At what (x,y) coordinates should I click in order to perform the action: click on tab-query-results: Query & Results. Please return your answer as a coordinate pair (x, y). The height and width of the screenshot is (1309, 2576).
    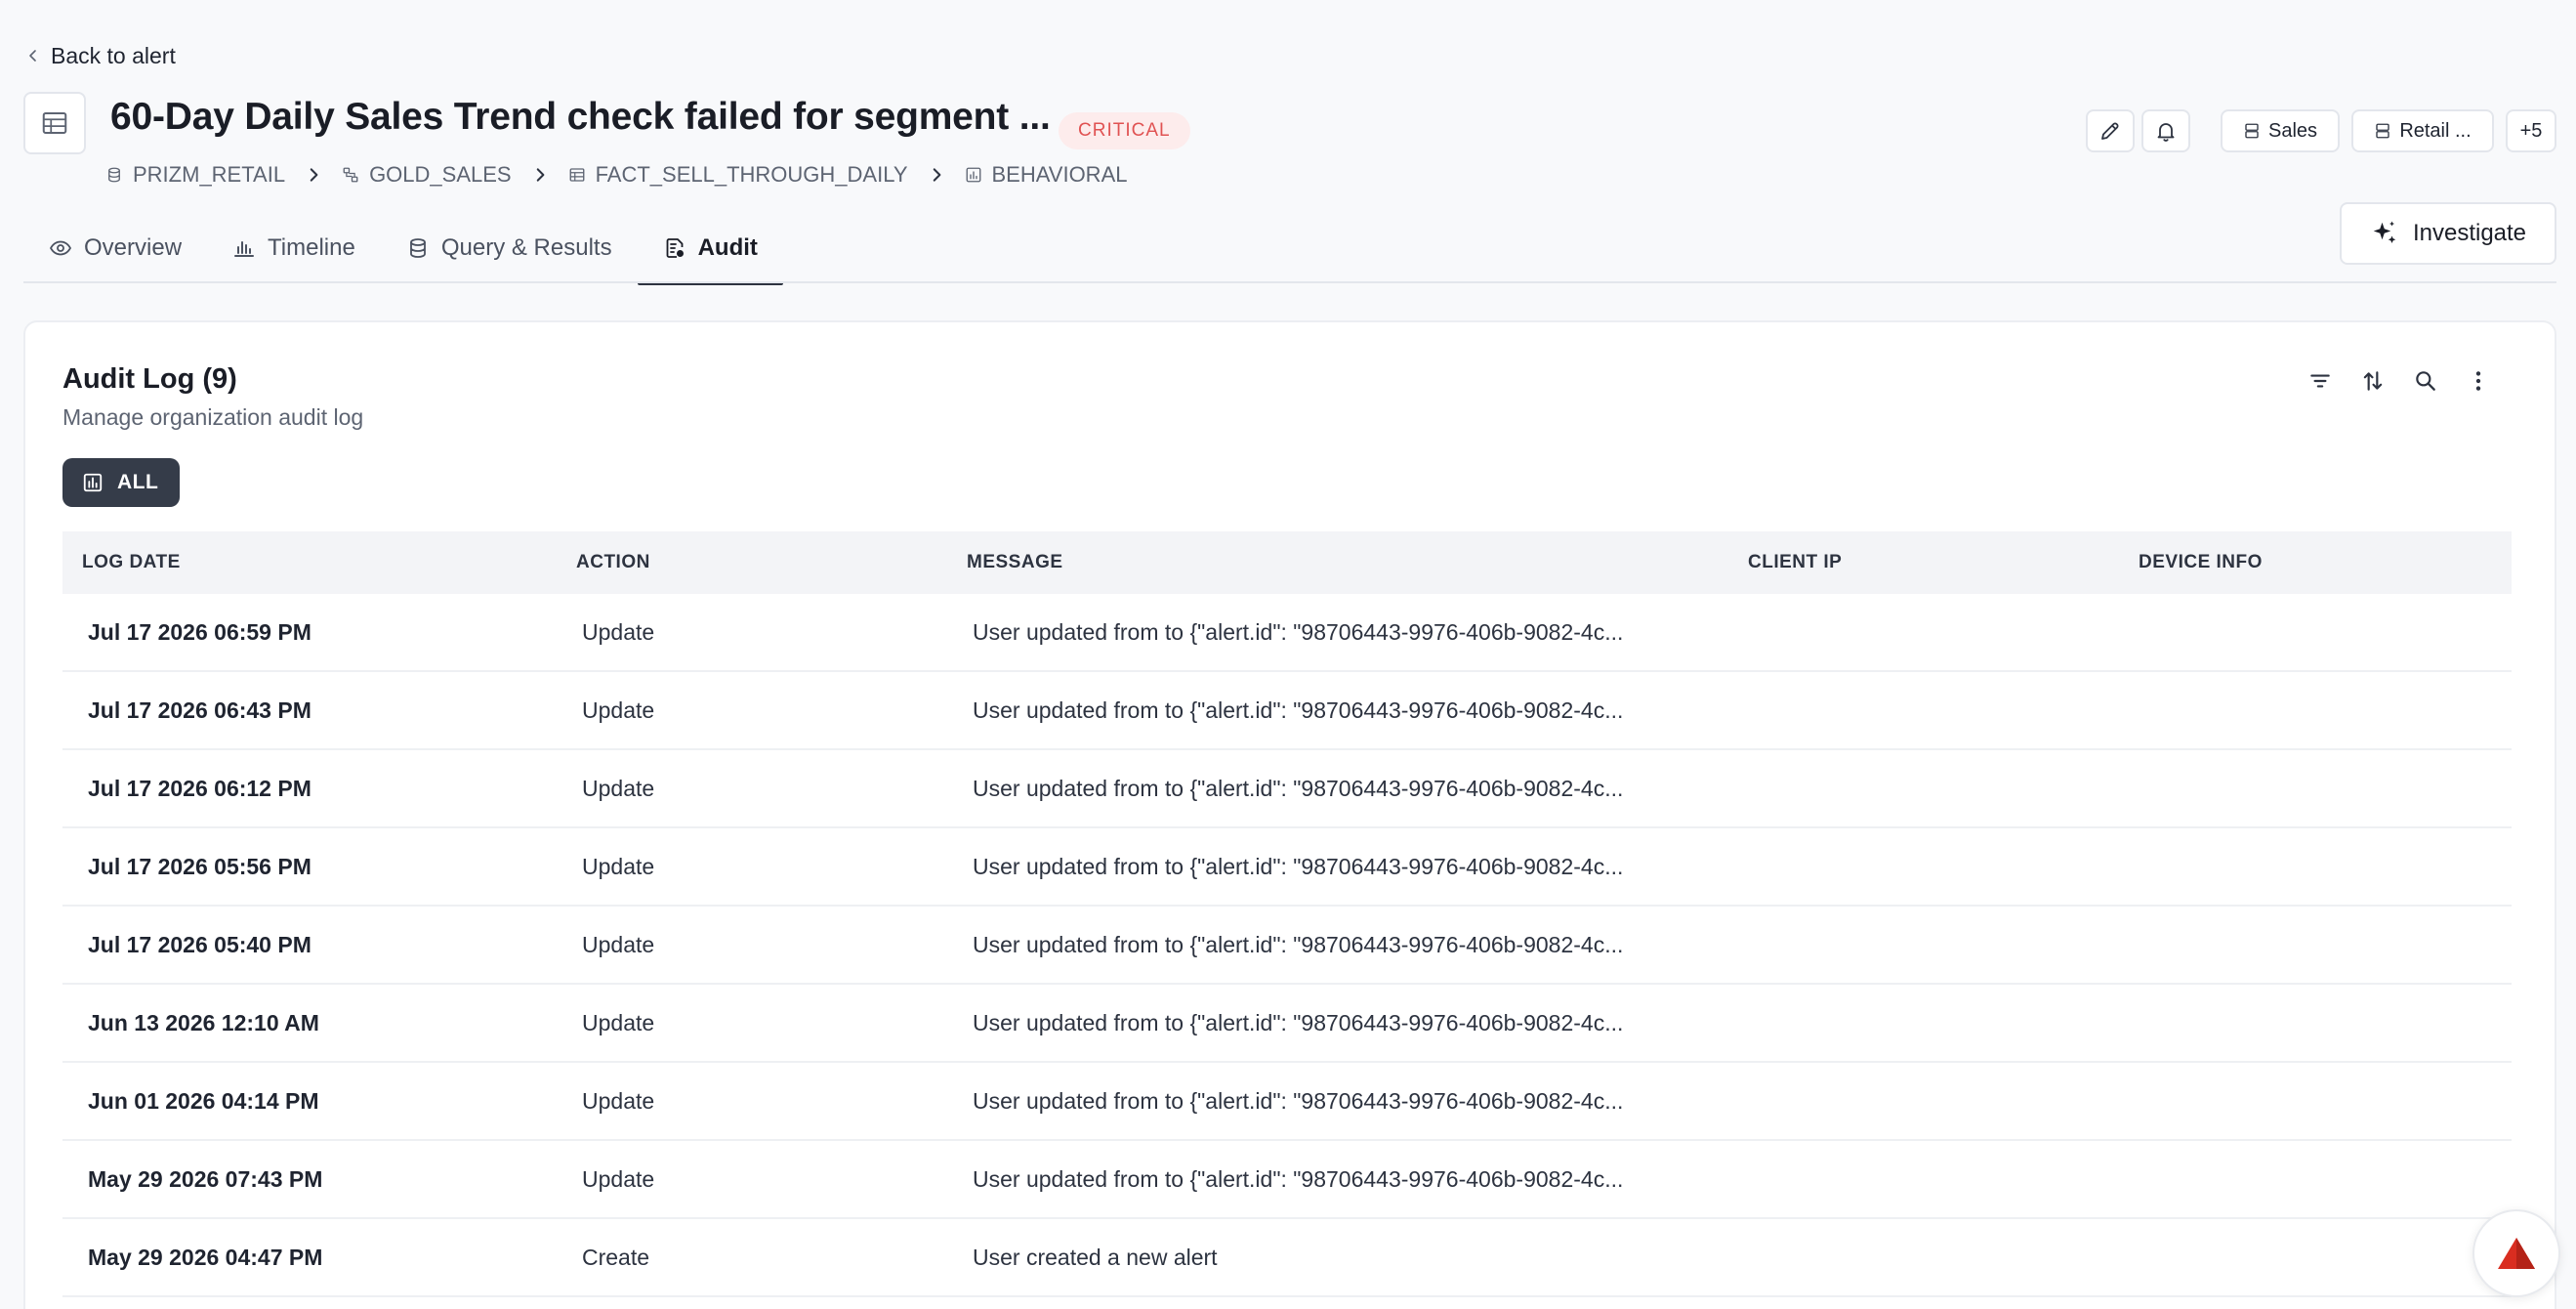
    Looking at the image, I should click on (509, 248).